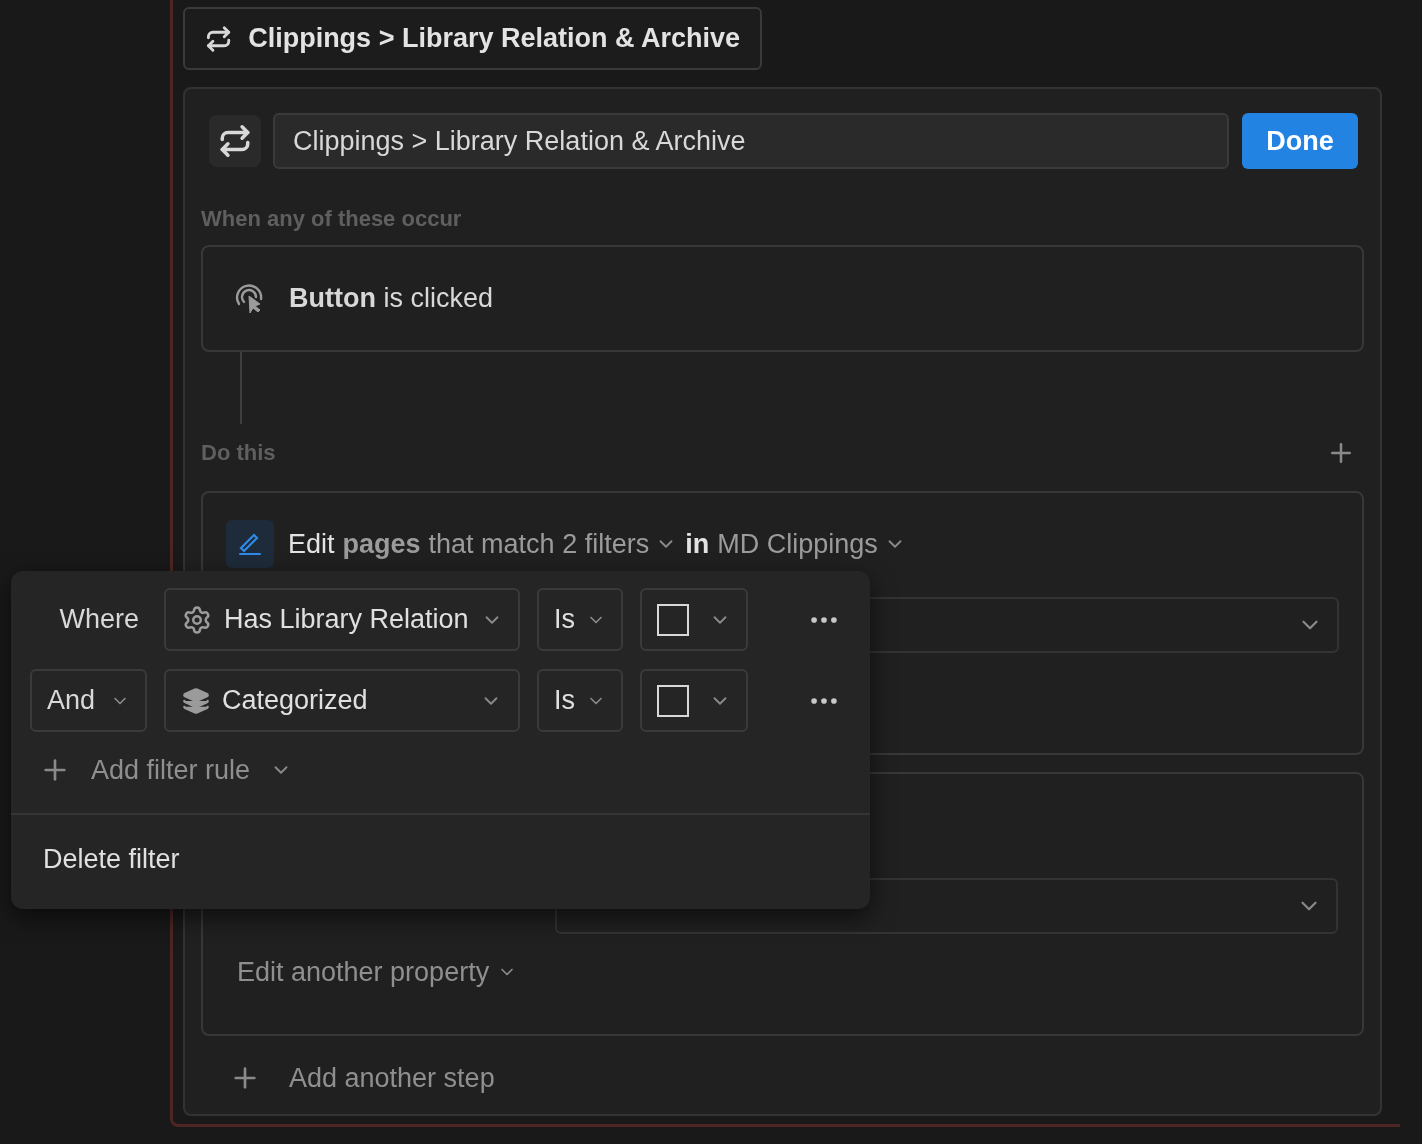  What do you see at coordinates (99, 620) in the screenshot?
I see `where-label: Where` at bounding box center [99, 620].